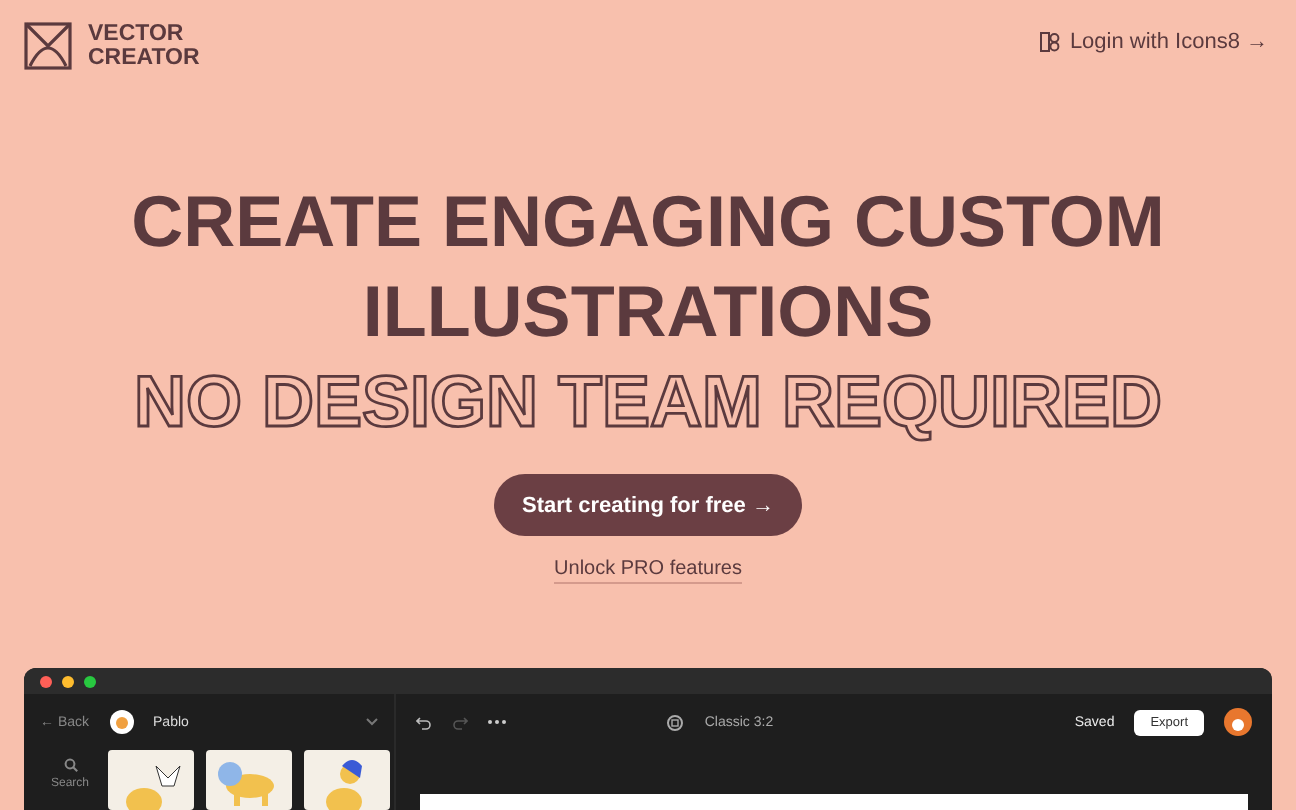  I want to click on chevron-icon, so click(372, 722).